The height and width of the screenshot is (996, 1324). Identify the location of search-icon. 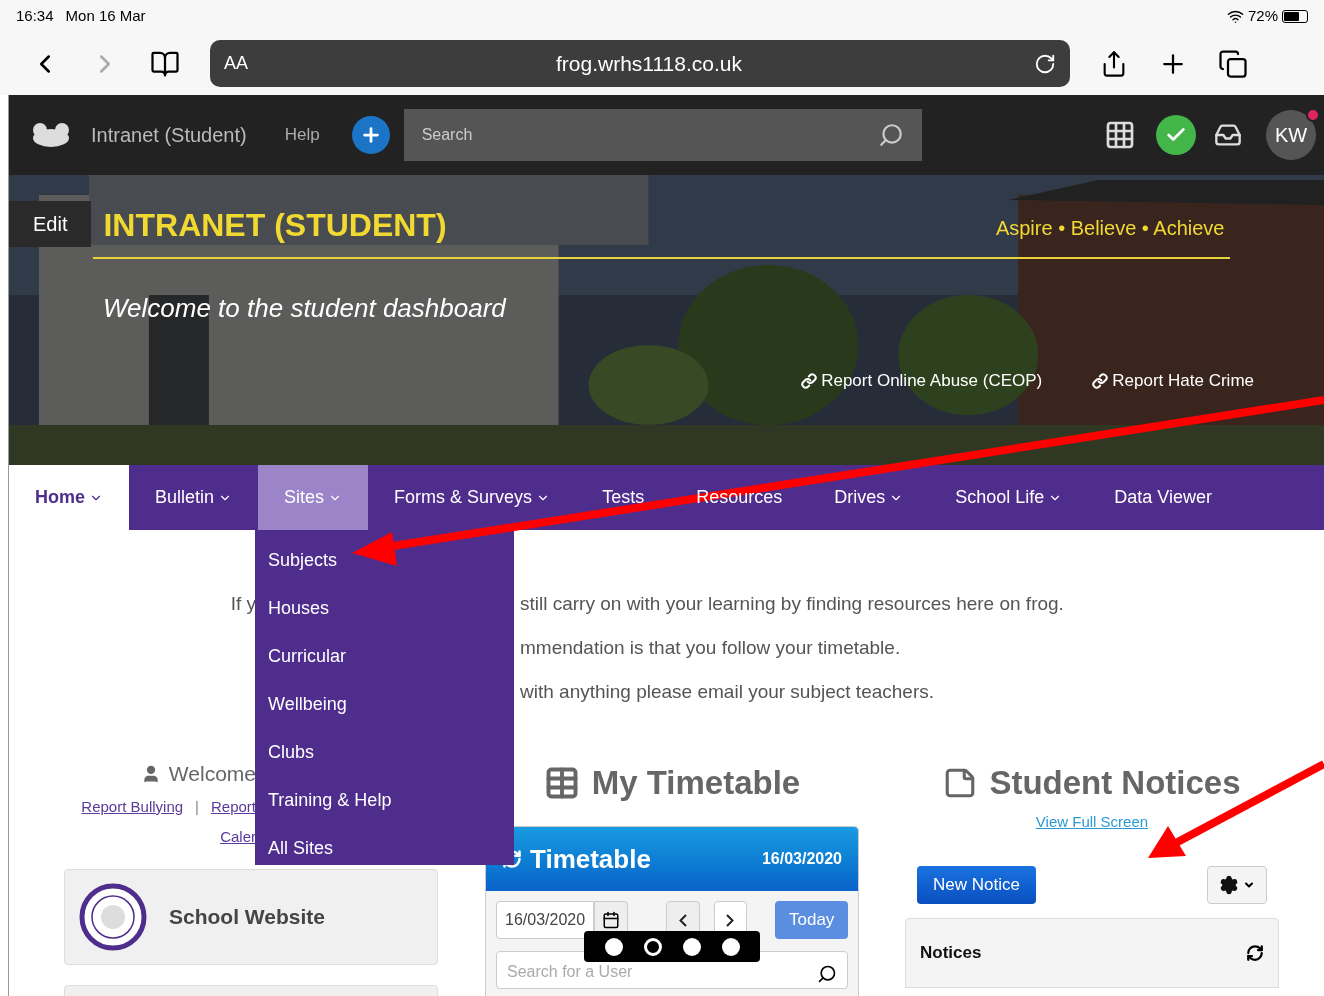
(827, 974).